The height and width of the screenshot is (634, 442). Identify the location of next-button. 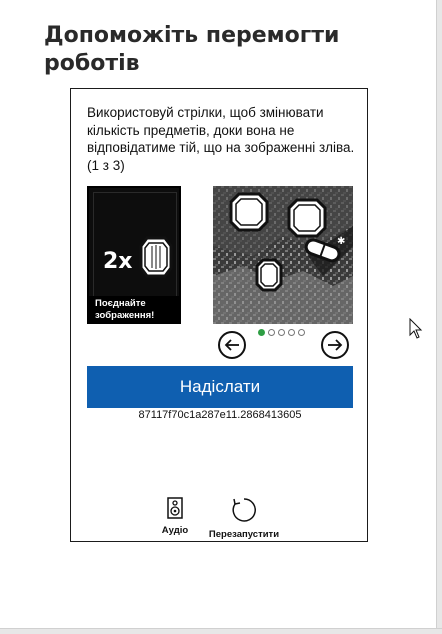
(335, 345).